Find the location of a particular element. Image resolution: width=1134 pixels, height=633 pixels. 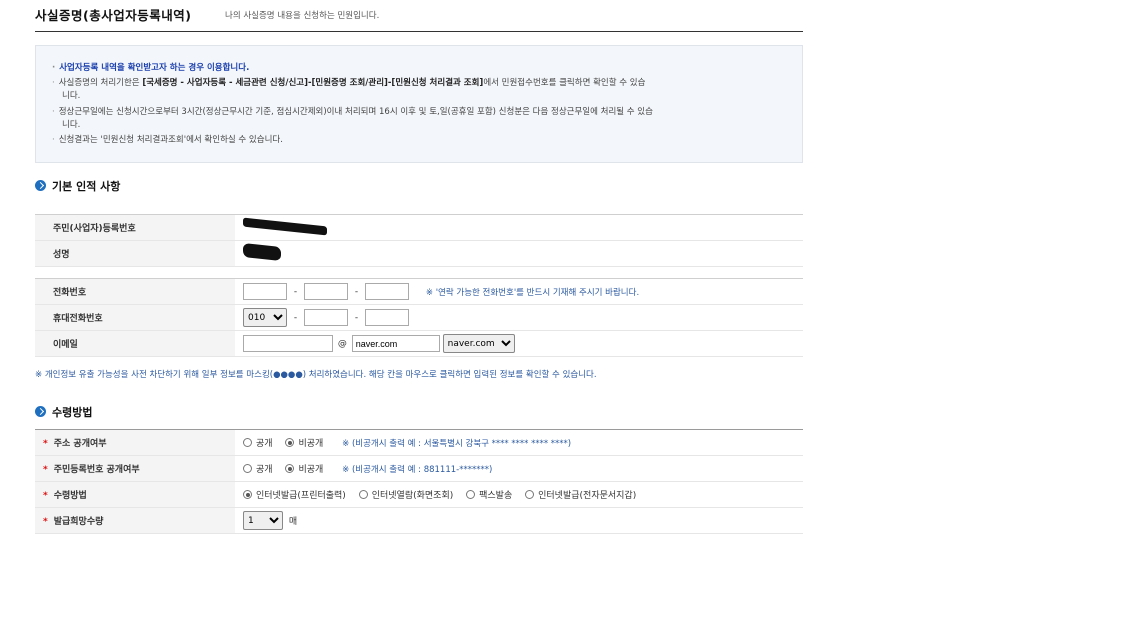

email-domain-input is located at coordinates (395, 343).